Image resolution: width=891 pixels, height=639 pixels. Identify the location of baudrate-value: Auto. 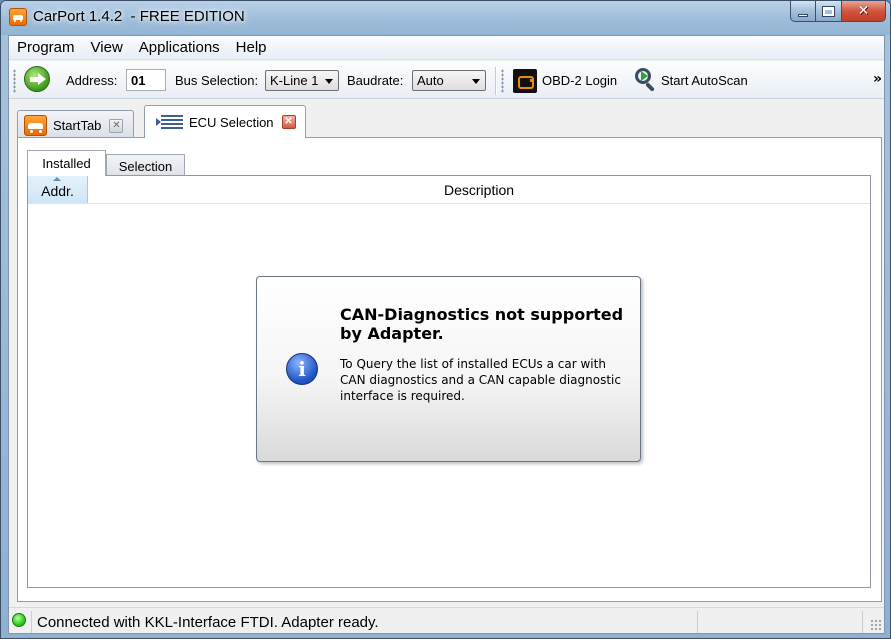
(430, 80).